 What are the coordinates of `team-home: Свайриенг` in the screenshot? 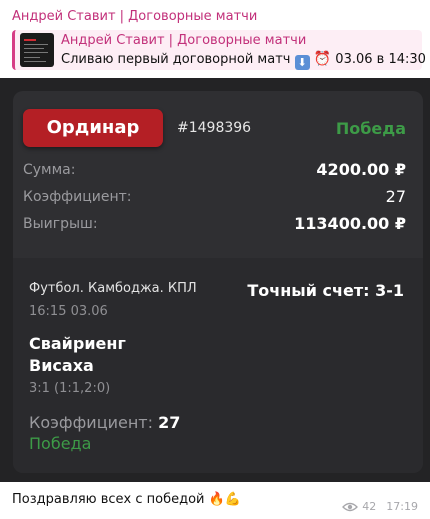 It's located at (77, 343).